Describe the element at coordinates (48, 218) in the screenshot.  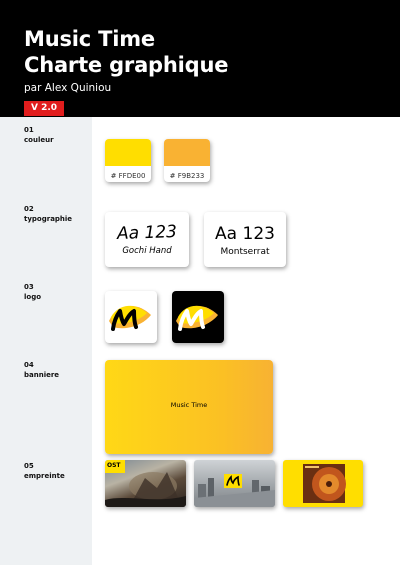
I see `section-title: typographie` at that location.